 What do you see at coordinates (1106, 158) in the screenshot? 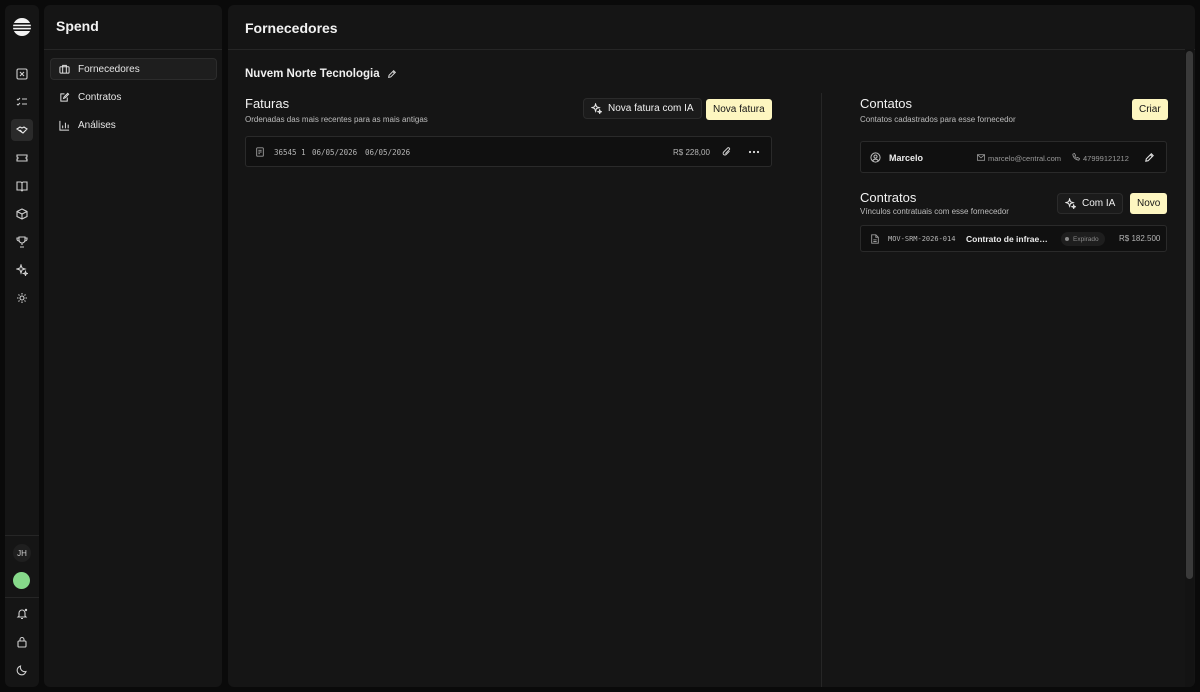
I see `contact-phone: 47999121212` at bounding box center [1106, 158].